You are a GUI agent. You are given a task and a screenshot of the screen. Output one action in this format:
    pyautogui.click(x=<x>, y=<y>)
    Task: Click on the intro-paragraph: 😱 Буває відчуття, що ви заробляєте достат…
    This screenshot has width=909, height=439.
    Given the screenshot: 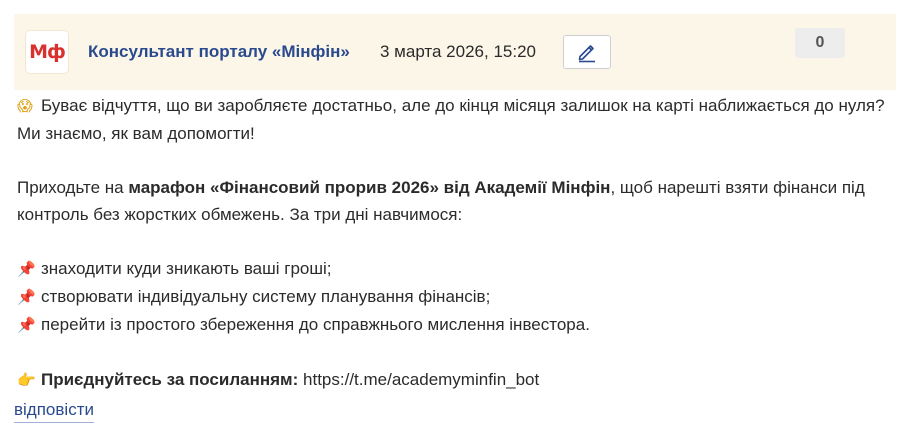 What is the action you would take?
    pyautogui.click(x=452, y=119)
    